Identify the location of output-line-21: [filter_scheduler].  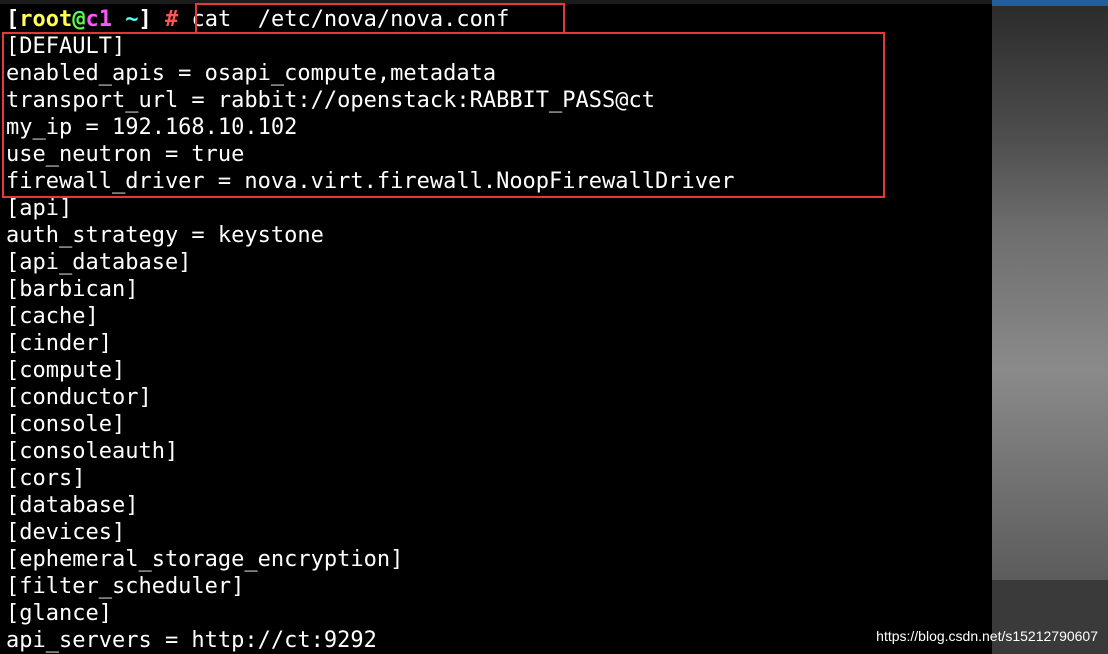
(125, 586).